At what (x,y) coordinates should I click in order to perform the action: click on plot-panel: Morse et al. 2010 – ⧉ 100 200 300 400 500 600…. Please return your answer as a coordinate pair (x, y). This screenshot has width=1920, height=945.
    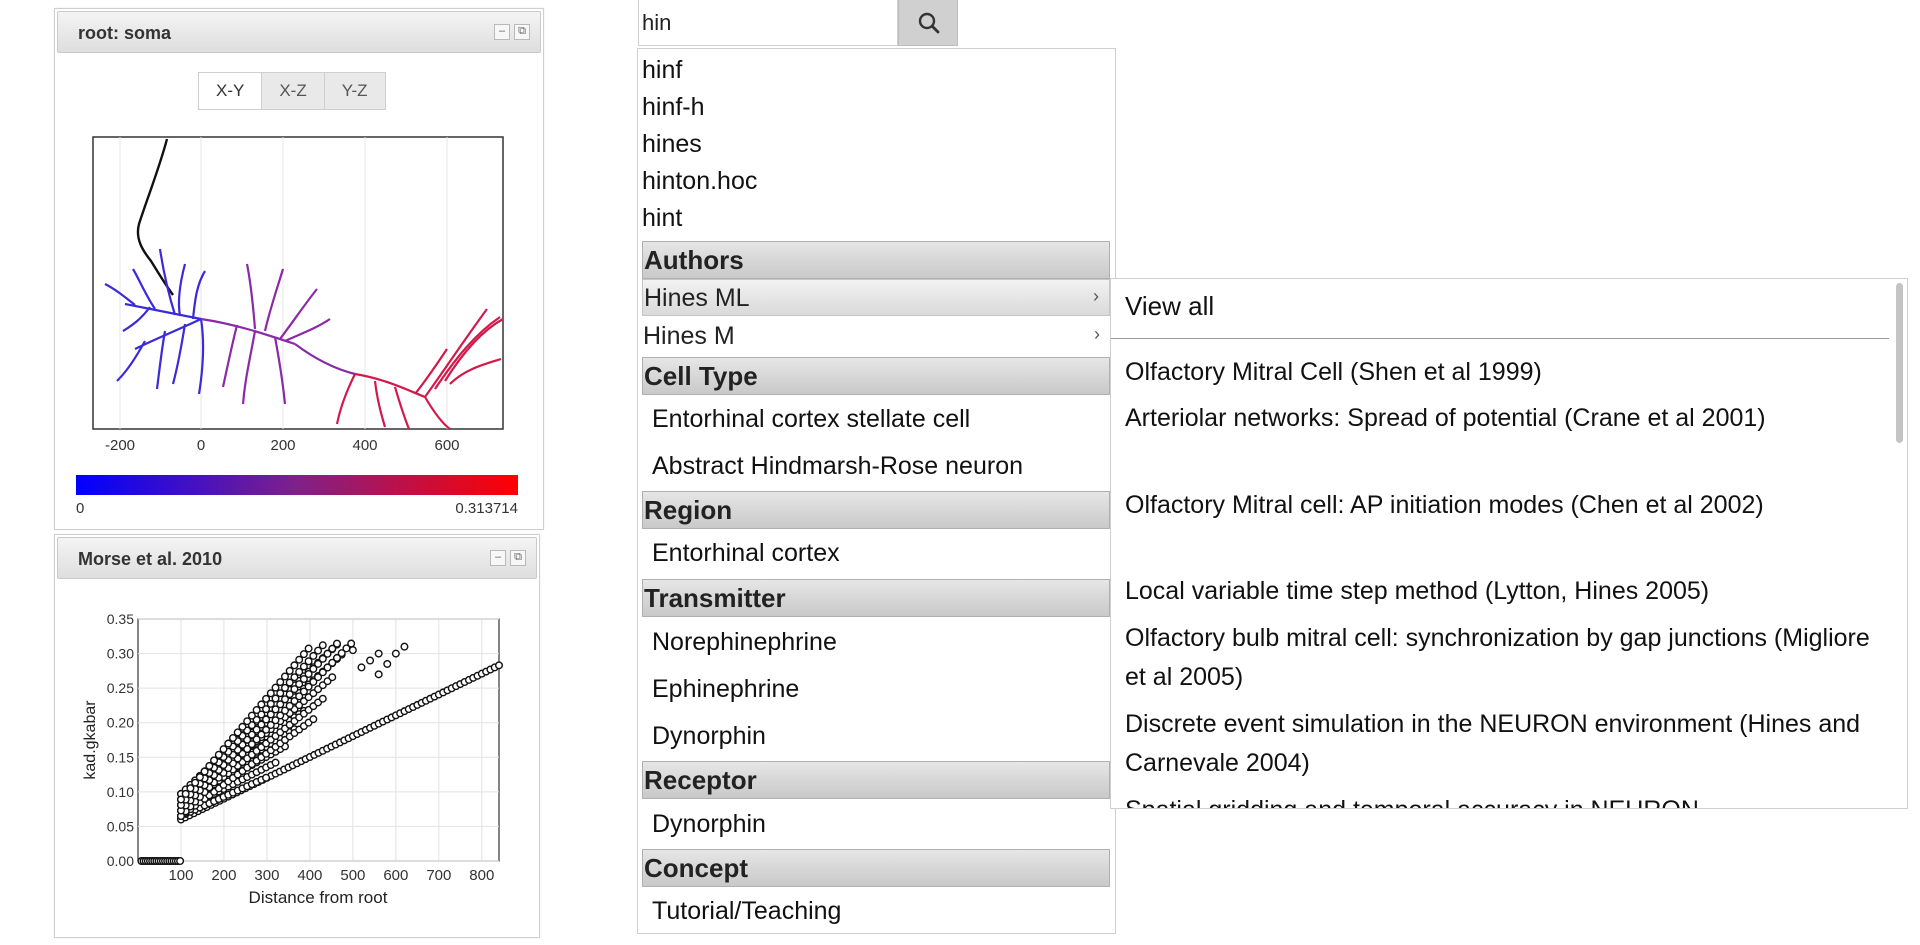
    Looking at the image, I should click on (297, 736).